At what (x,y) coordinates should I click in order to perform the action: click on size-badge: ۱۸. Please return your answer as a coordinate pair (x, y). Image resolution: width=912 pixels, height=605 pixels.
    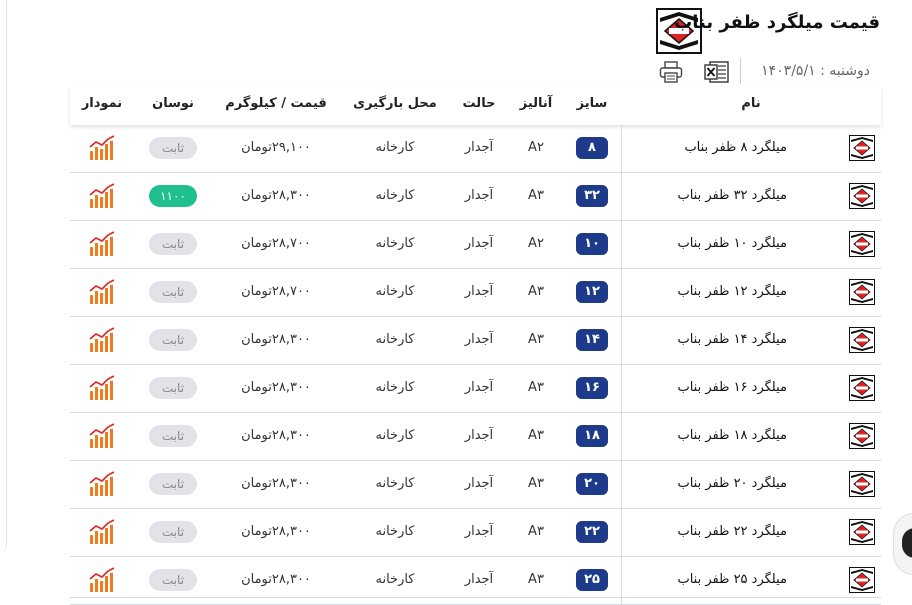
    Looking at the image, I should click on (592, 435).